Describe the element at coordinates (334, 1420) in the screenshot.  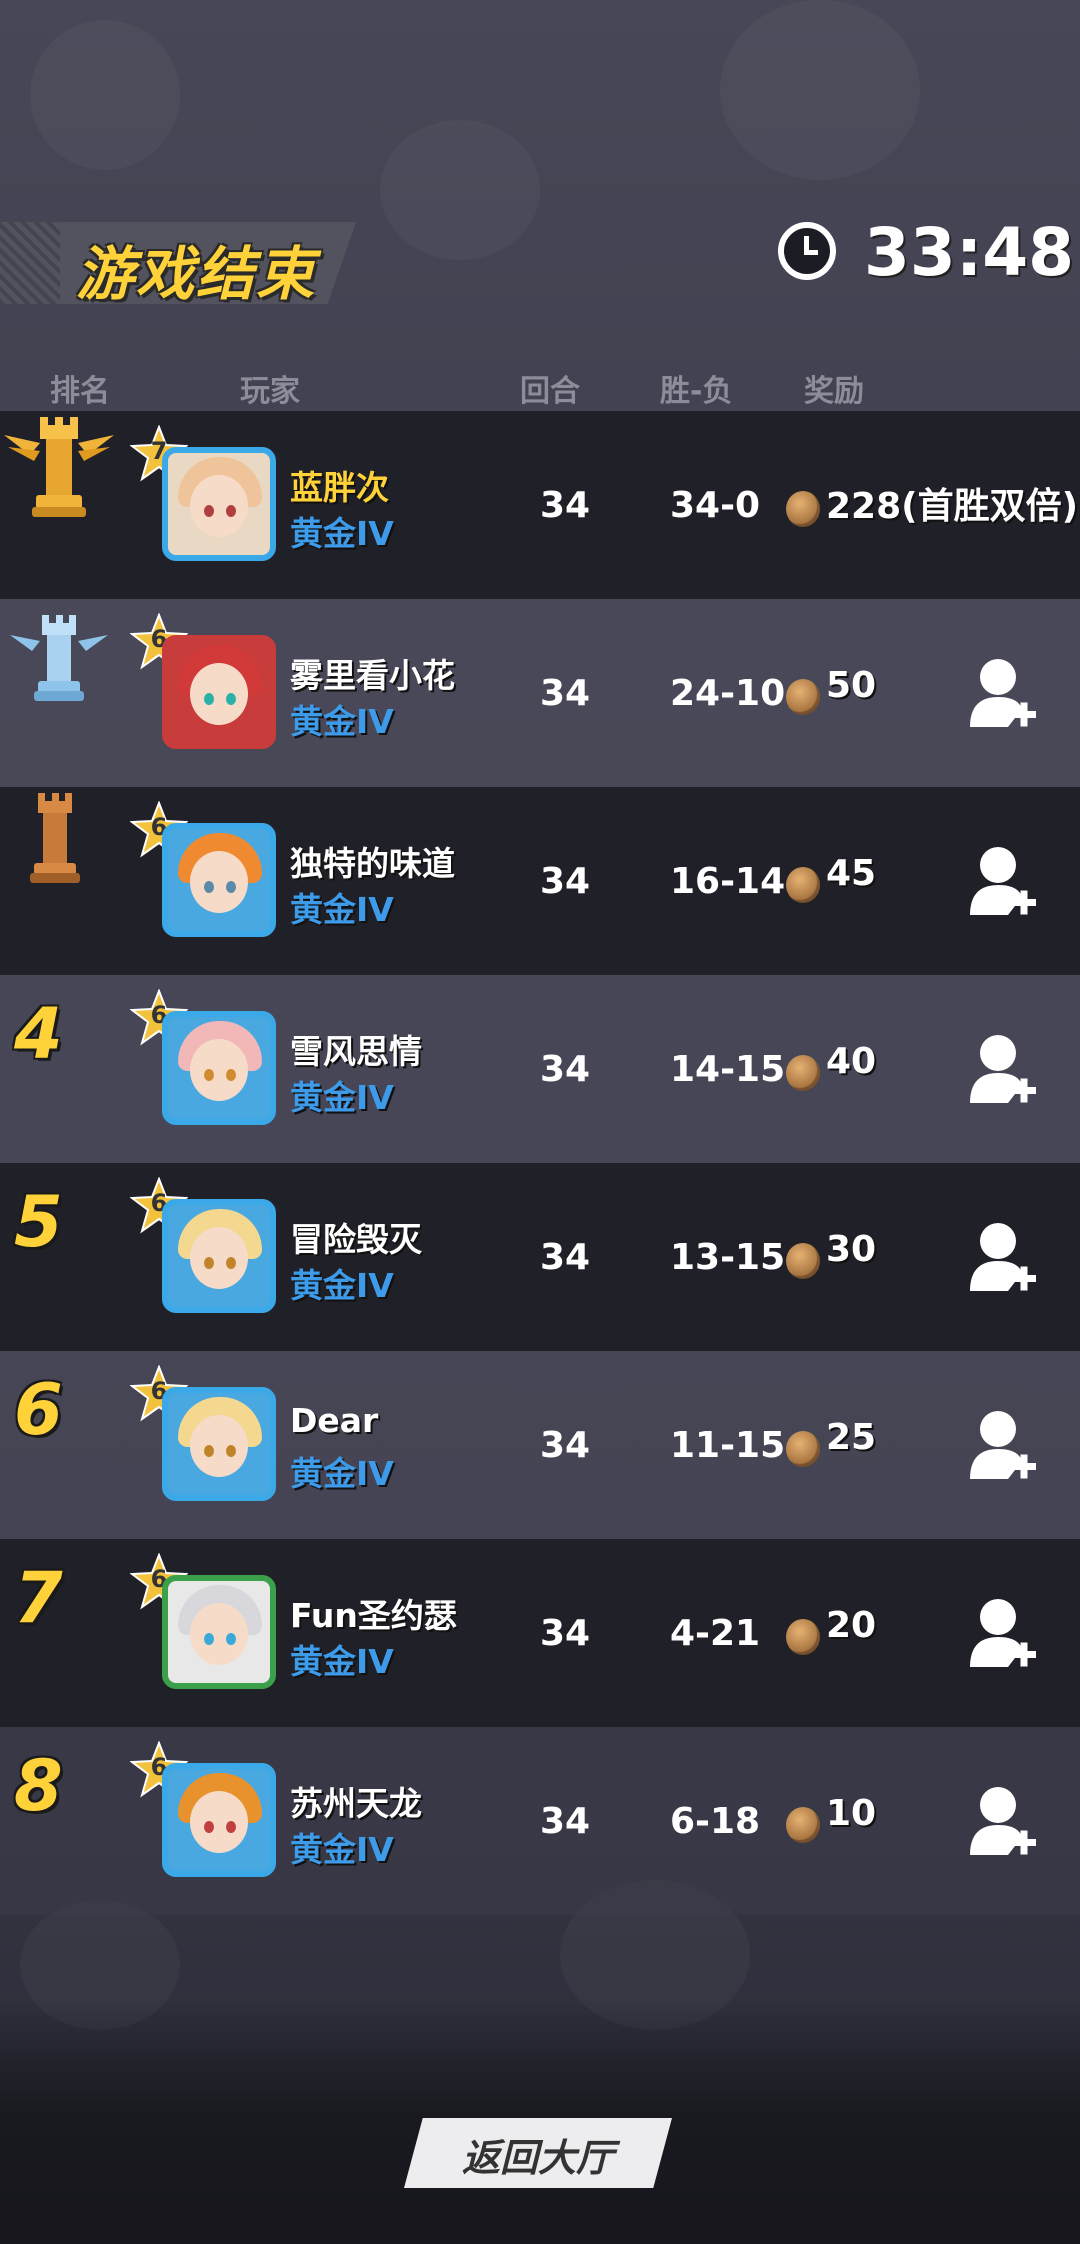
I see `player-name: Dear` at that location.